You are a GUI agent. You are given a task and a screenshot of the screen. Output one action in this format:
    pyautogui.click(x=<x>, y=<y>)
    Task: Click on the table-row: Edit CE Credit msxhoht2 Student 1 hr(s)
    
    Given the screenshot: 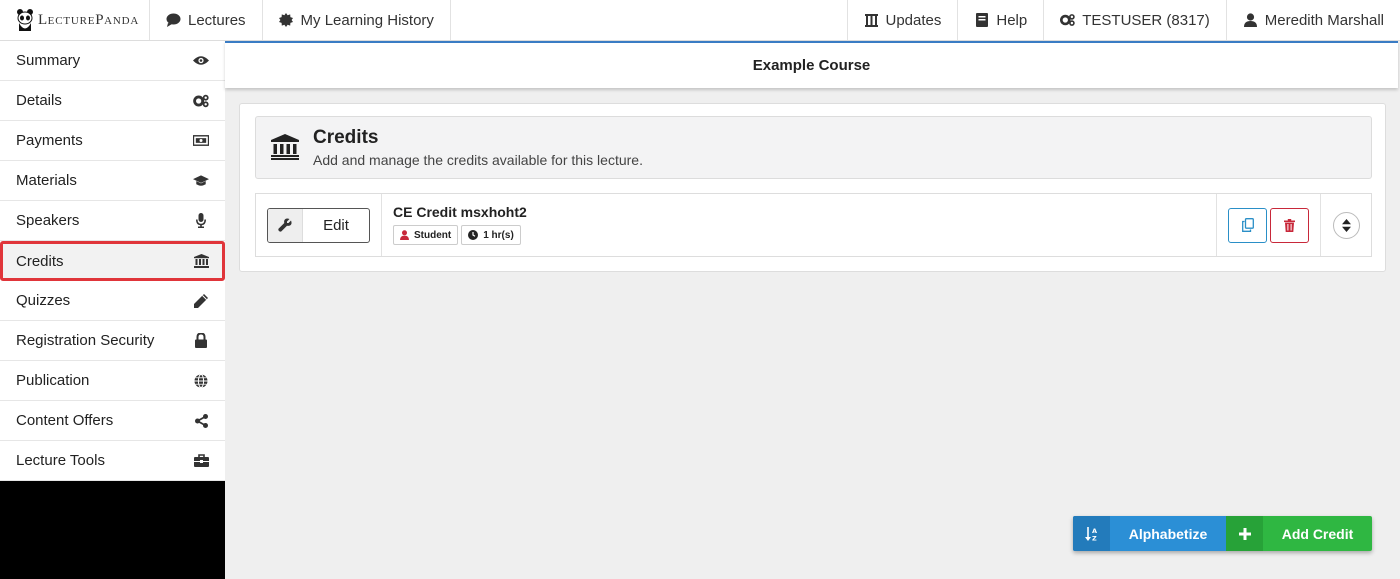 What is the action you would take?
    pyautogui.click(x=813, y=225)
    